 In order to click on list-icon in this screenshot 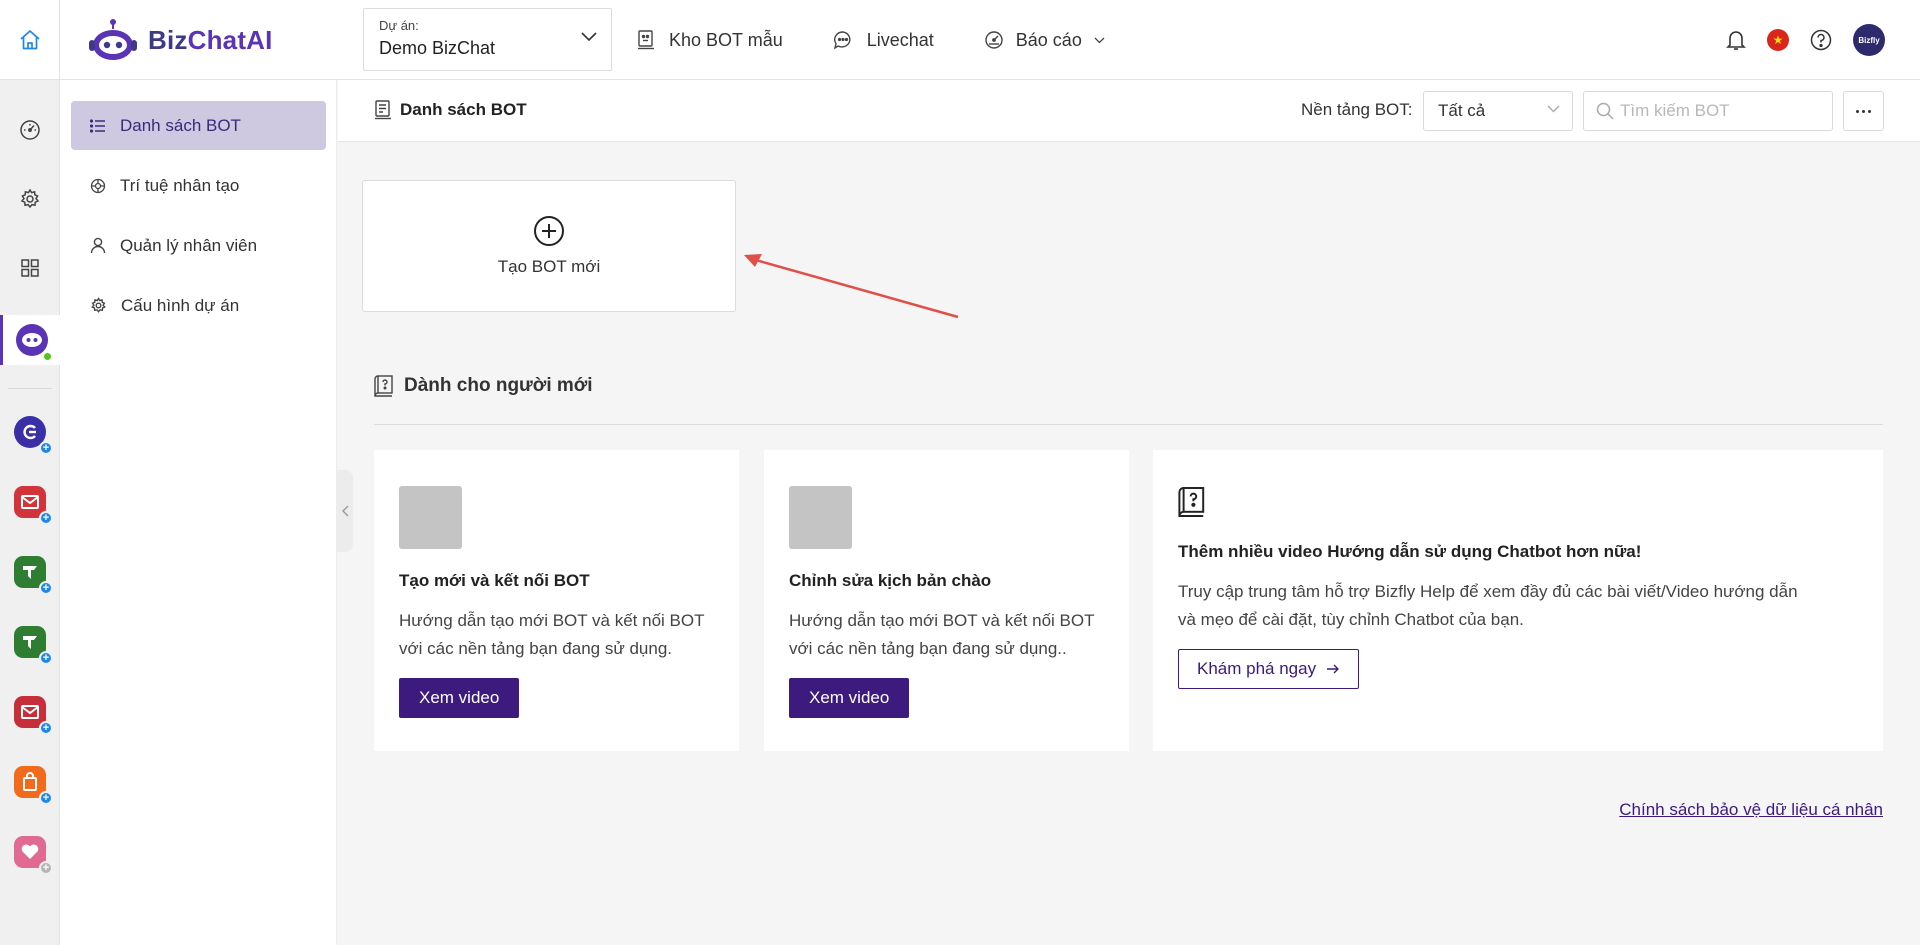, I will do `click(98, 125)`.